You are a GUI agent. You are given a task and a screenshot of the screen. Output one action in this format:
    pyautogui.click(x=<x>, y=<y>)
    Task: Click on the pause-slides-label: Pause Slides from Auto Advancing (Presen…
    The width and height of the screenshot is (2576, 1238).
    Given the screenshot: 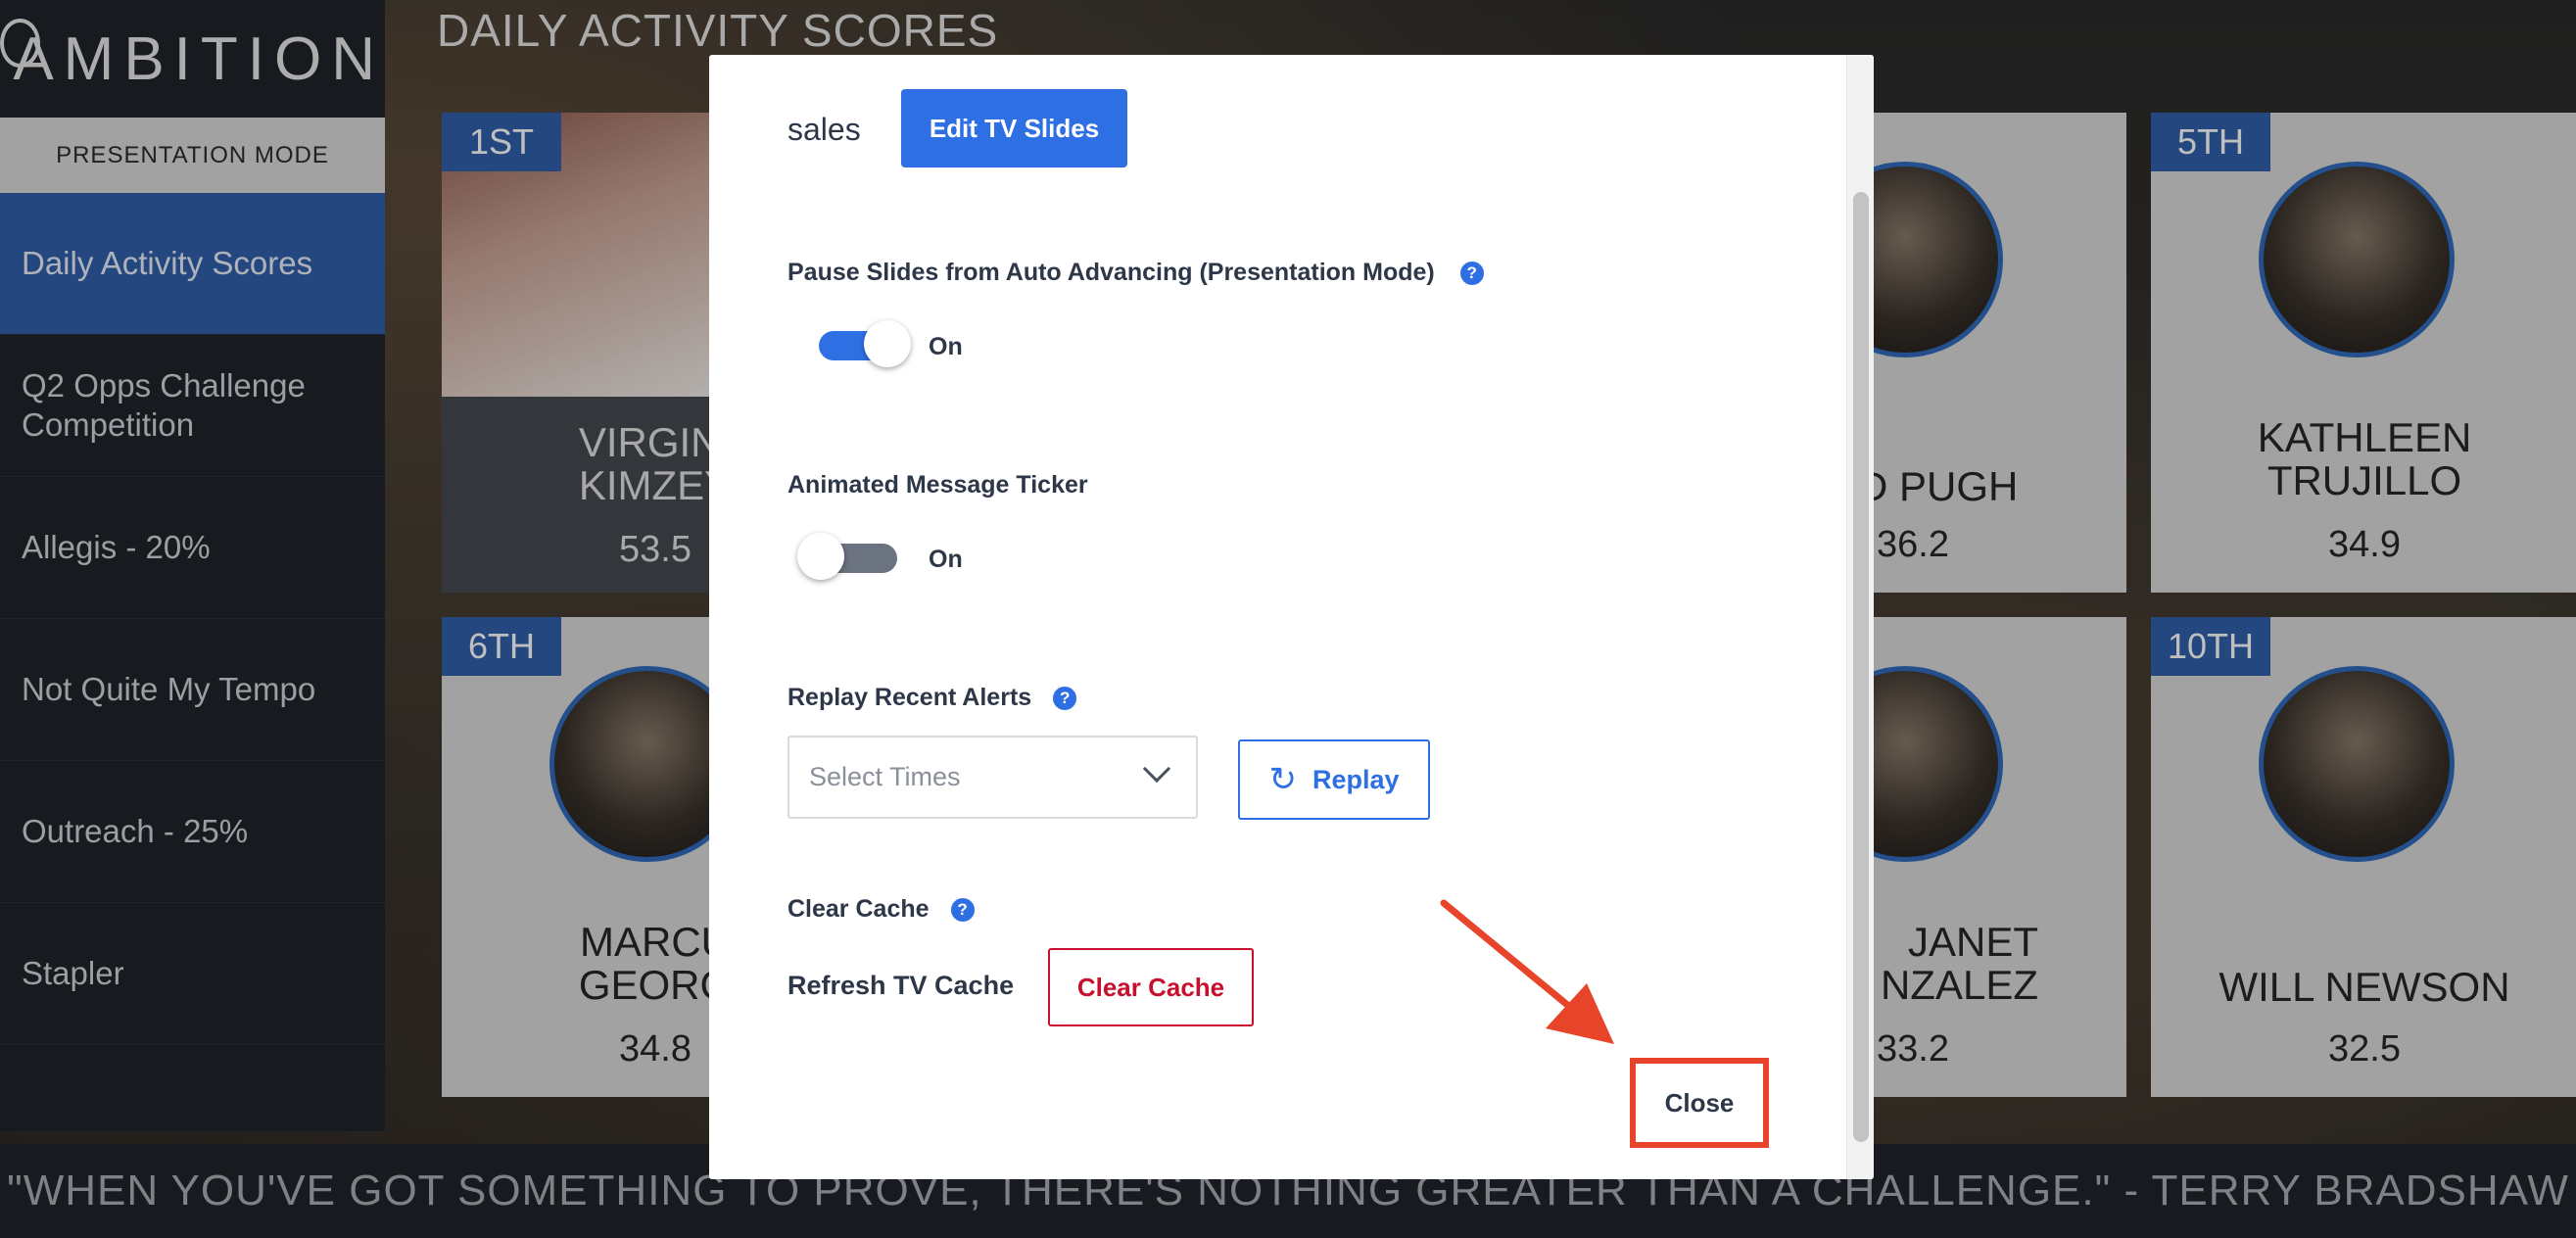 What is the action you would take?
    pyautogui.click(x=1136, y=273)
    